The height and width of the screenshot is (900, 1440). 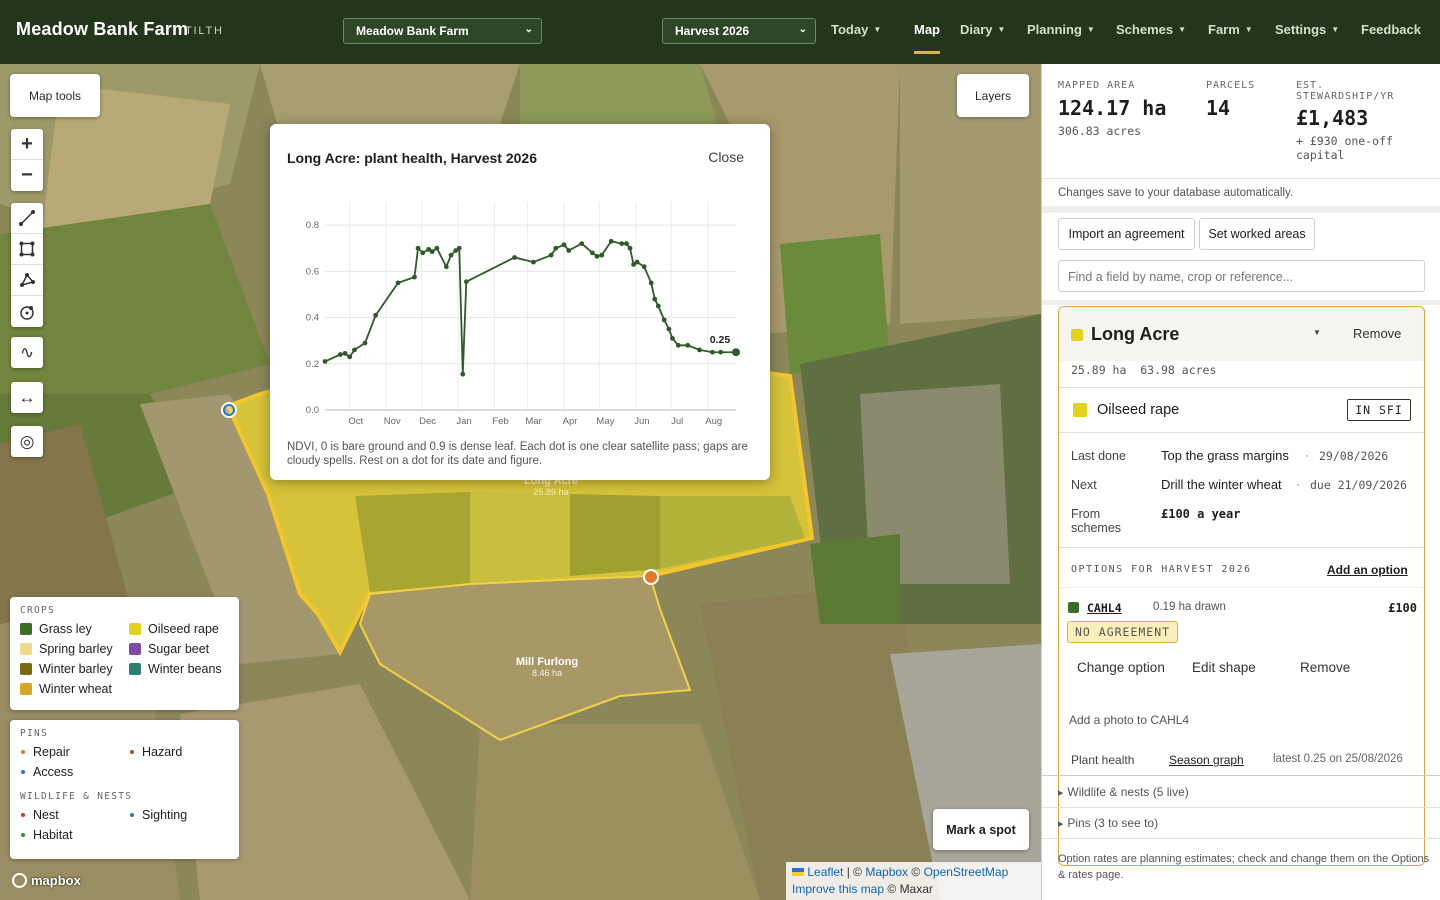 I want to click on wildlife-accordion-label: Wildlife & nests (5 live), so click(x=1128, y=792).